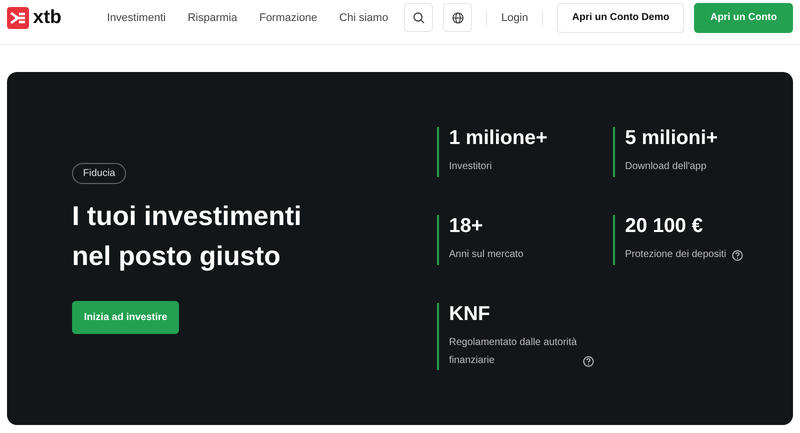 This screenshot has height=433, width=800. What do you see at coordinates (288, 18) in the screenshot?
I see `nav-link: Formazione` at bounding box center [288, 18].